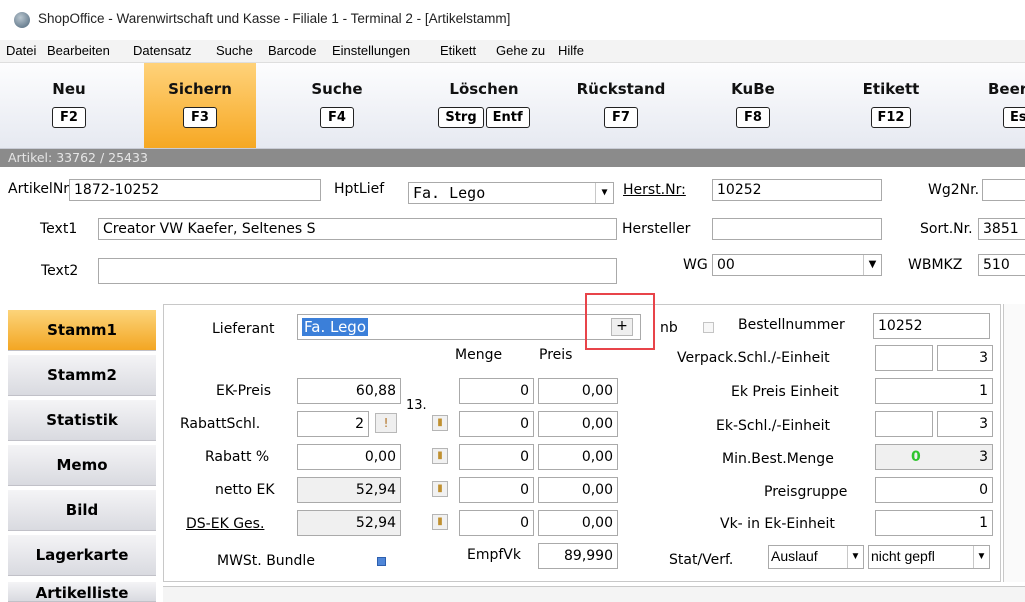 The image size is (1025, 602). Describe the element at coordinates (965, 358) in the screenshot. I see `verpack-einheit-field: 3` at that location.